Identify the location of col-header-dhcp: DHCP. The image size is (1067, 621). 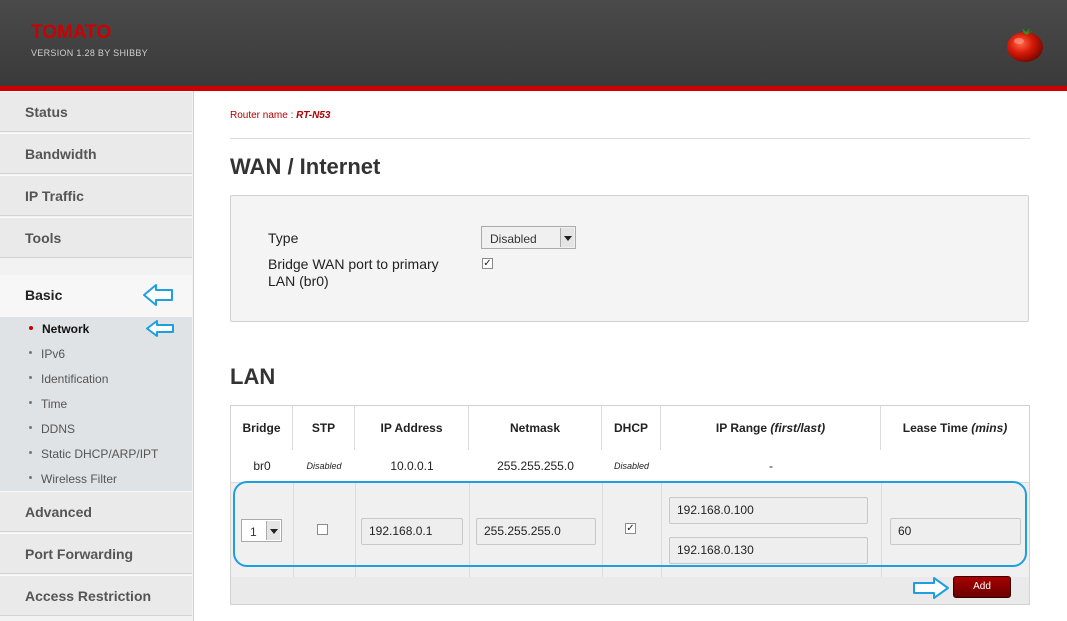
(631, 428).